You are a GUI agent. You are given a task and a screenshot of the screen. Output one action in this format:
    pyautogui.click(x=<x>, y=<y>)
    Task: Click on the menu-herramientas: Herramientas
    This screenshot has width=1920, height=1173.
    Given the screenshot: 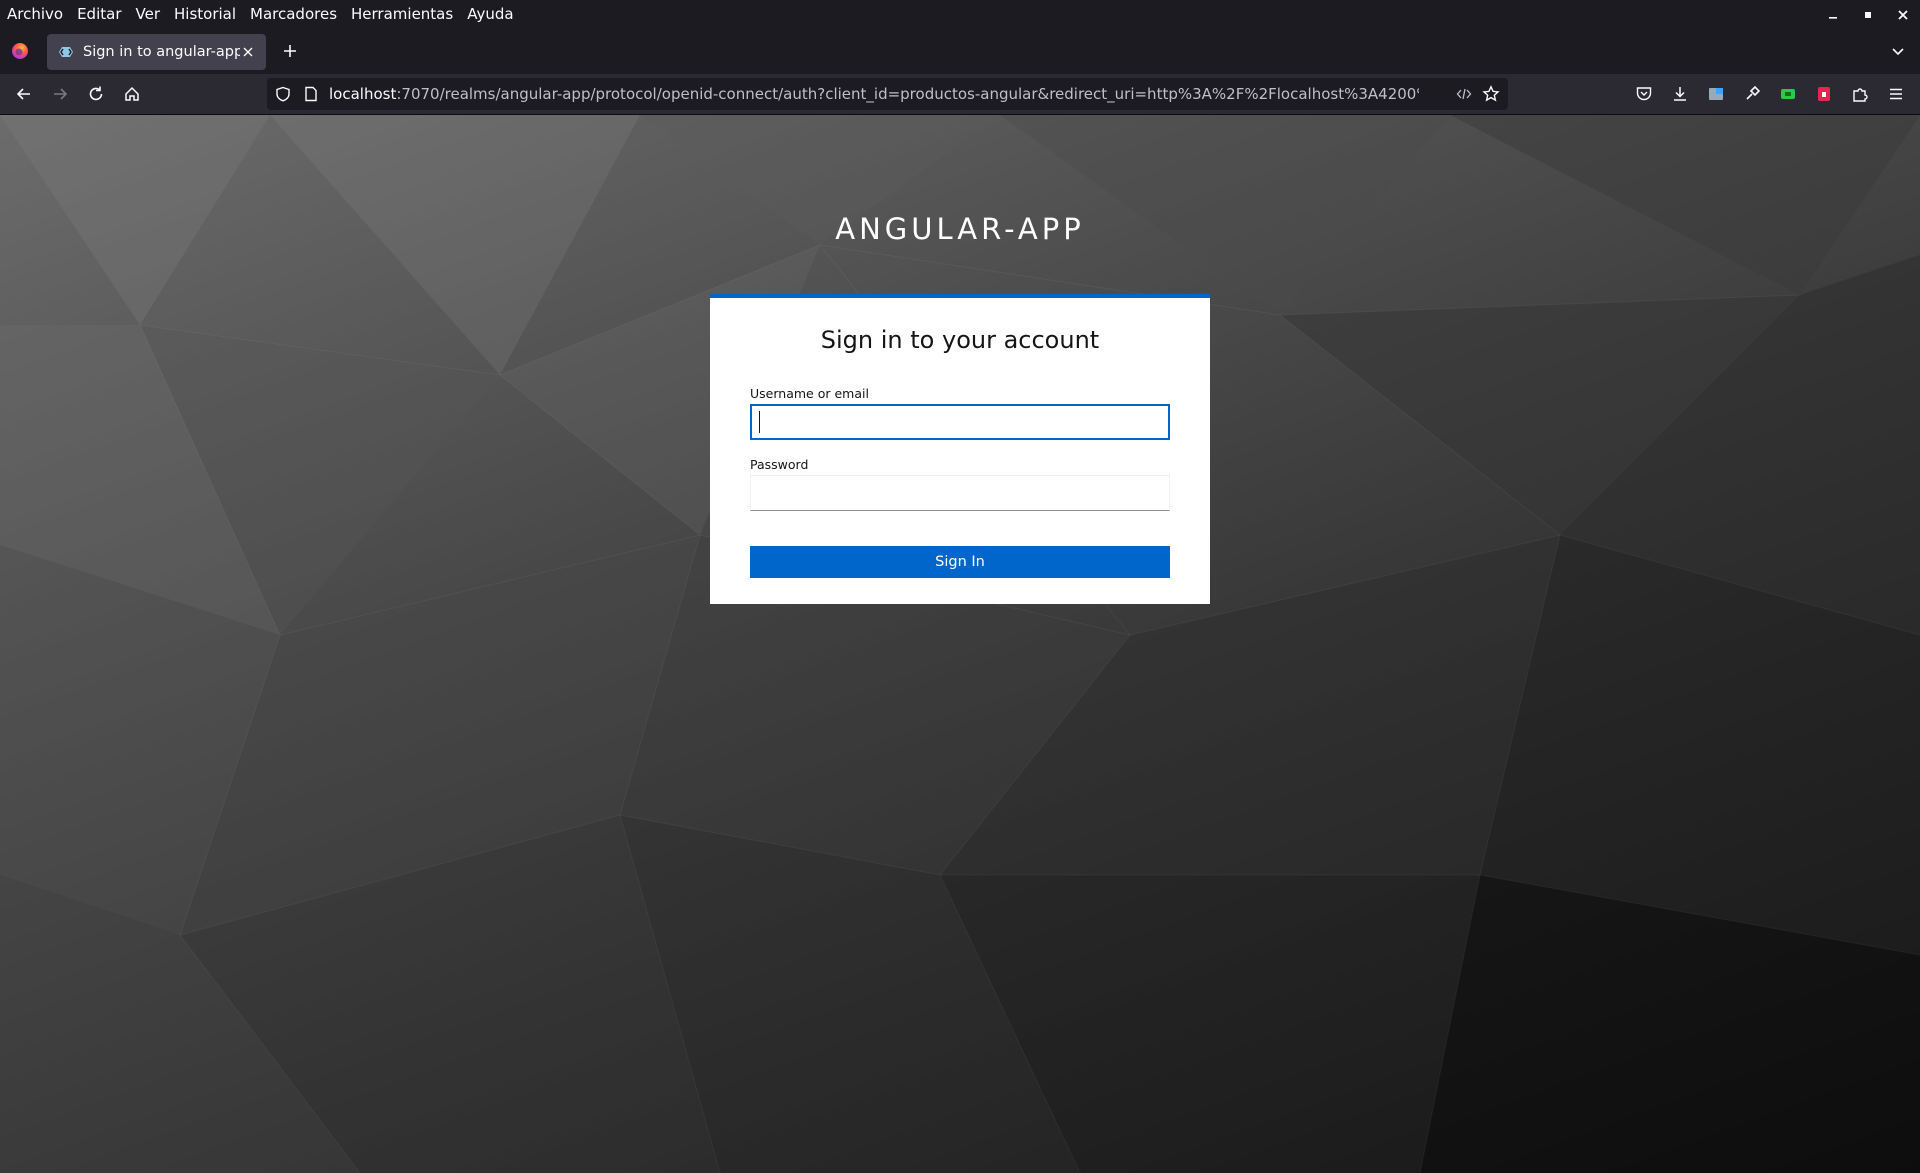 What is the action you would take?
    pyautogui.click(x=402, y=14)
    